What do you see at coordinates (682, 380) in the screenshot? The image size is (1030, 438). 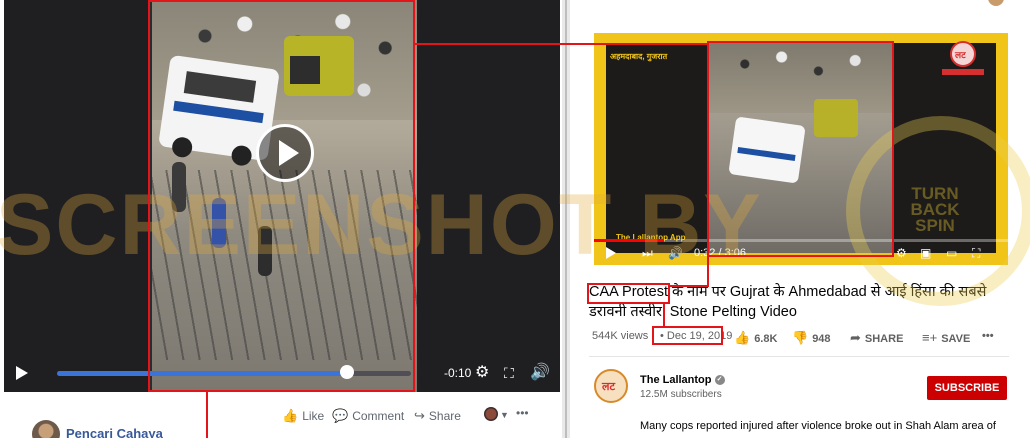 I see `channel-name: The Lallantop ✓` at bounding box center [682, 380].